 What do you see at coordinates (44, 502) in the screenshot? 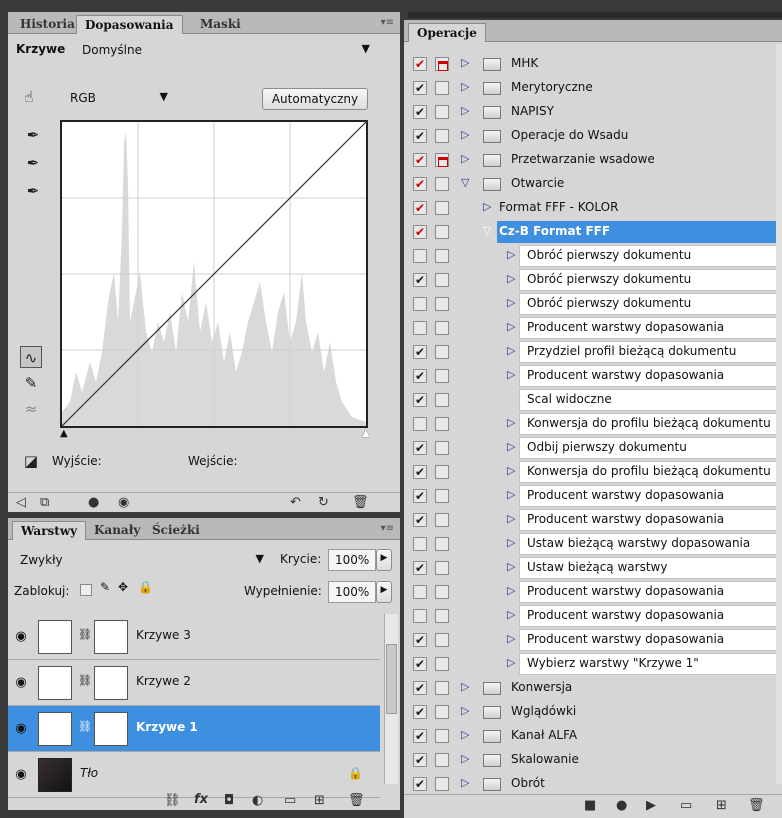
I see `expand-view-icon: ⧉` at bounding box center [44, 502].